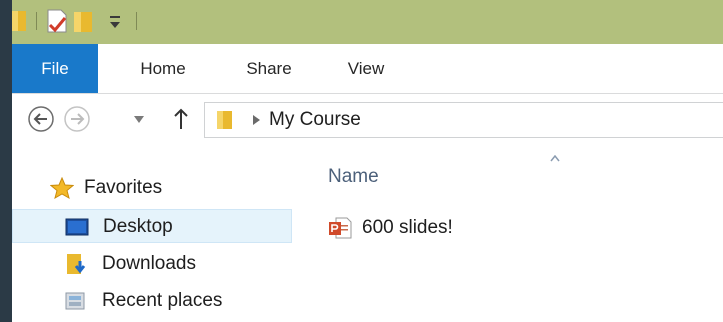  What do you see at coordinates (77, 119) in the screenshot?
I see `forward-icon` at bounding box center [77, 119].